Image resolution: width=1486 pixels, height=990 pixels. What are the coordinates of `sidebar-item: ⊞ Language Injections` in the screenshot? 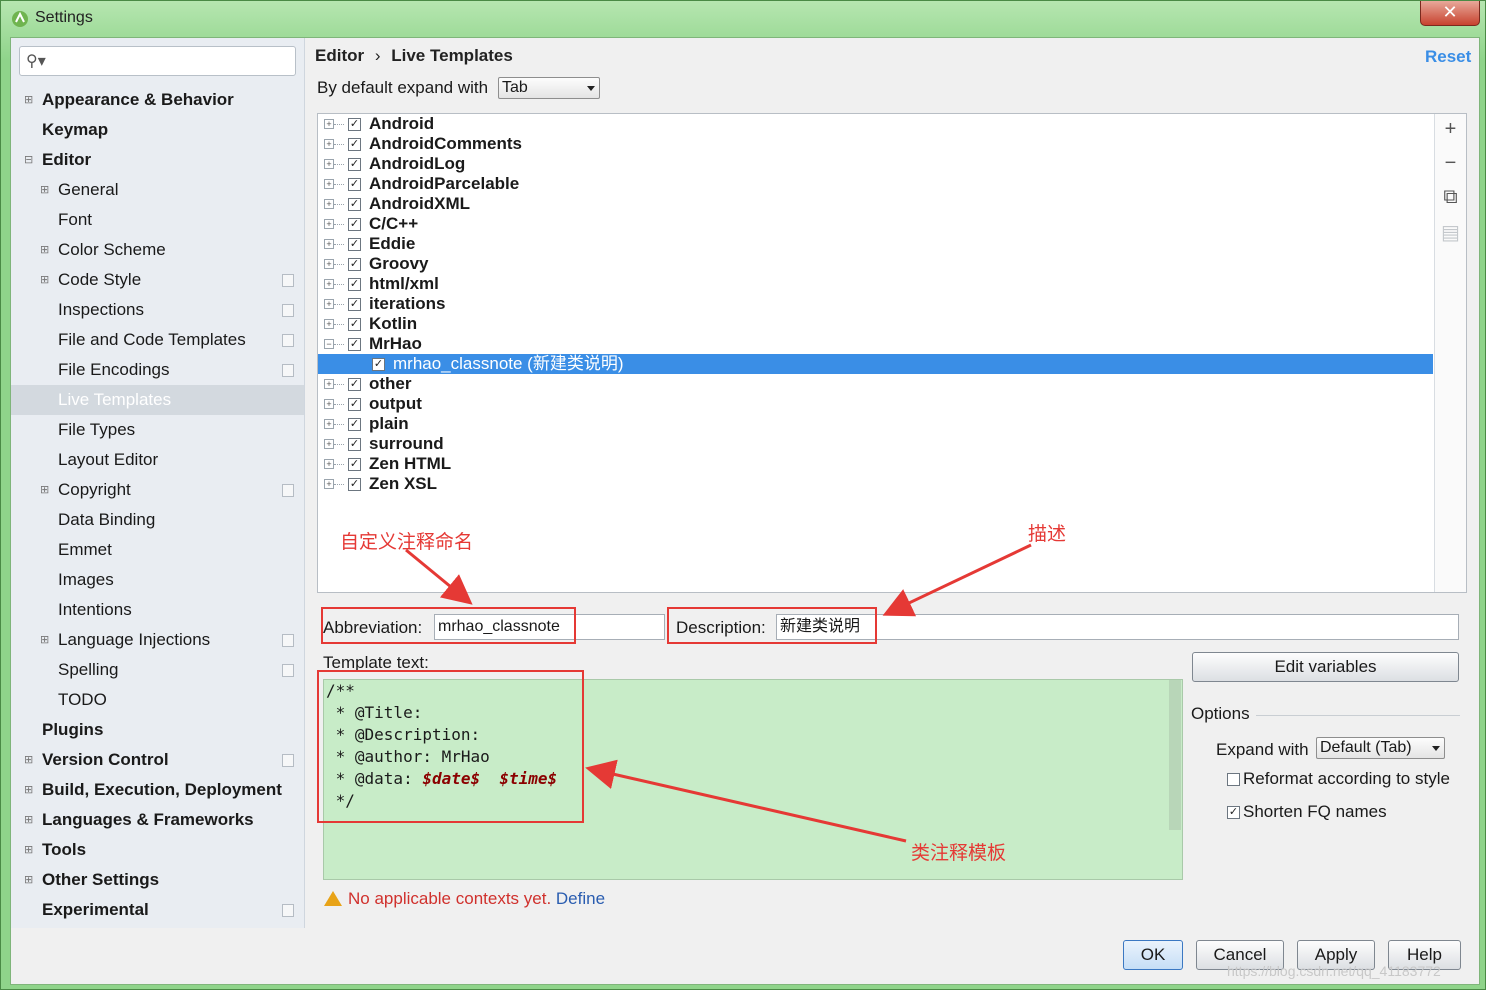 It's located at (157, 640).